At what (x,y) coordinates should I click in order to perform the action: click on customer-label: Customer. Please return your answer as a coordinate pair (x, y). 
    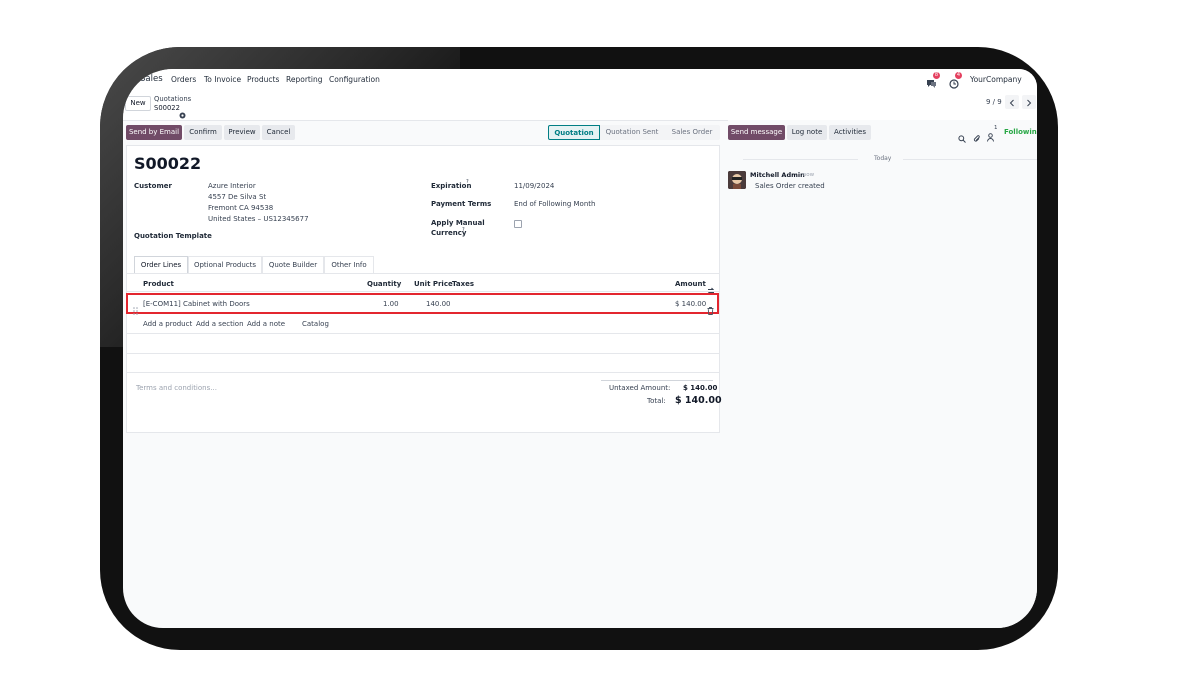
    Looking at the image, I should click on (153, 186).